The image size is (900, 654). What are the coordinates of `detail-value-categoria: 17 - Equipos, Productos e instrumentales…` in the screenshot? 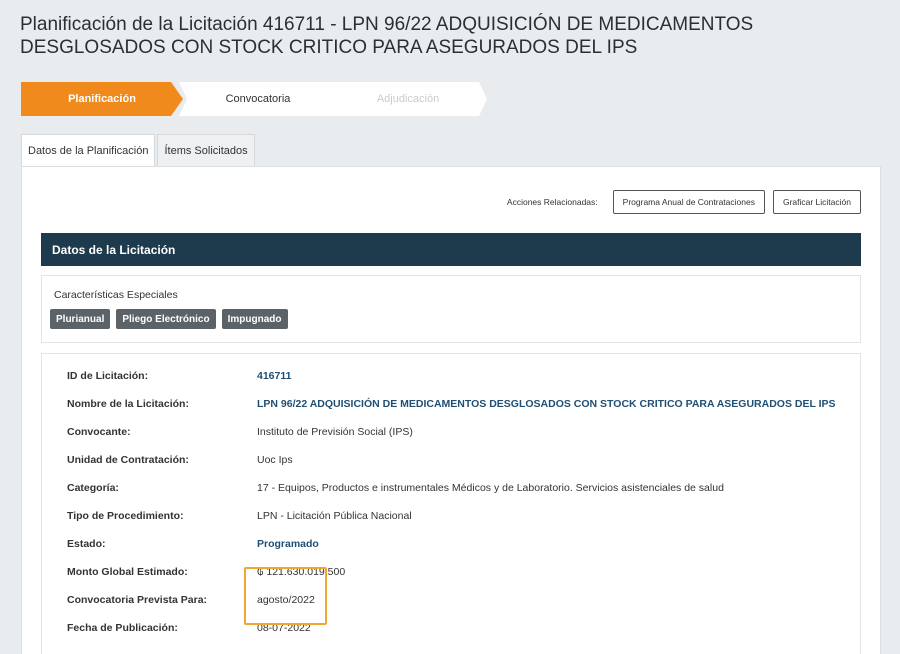 It's located at (490, 488).